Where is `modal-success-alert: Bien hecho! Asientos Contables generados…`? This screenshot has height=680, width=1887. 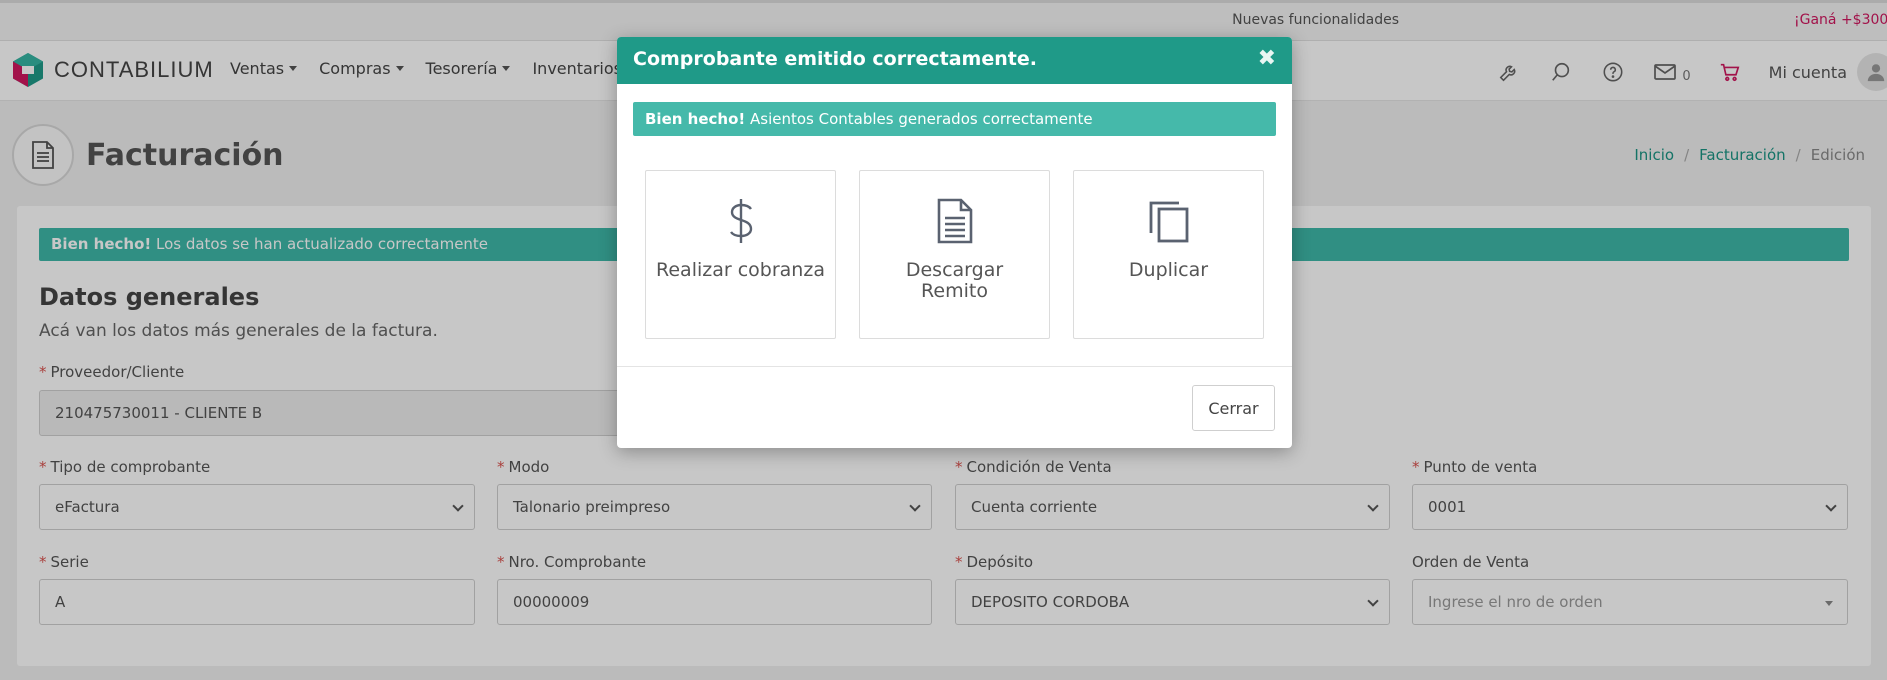 modal-success-alert: Bien hecho! Asientos Contables generados… is located at coordinates (954, 119).